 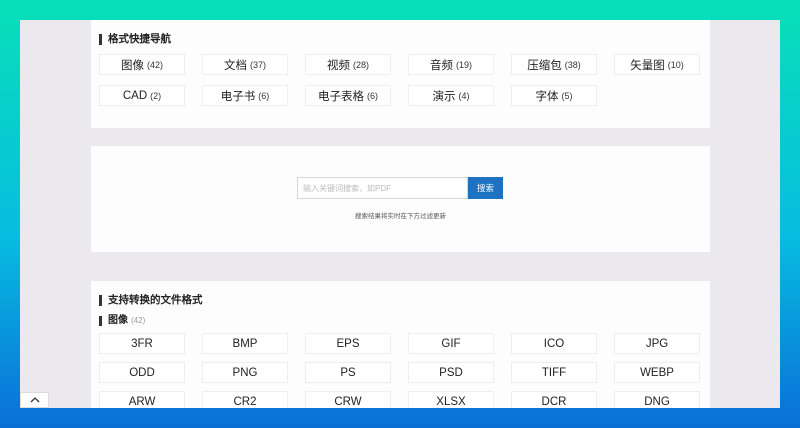 I want to click on format-item-bmp: BMP, so click(x=245, y=343).